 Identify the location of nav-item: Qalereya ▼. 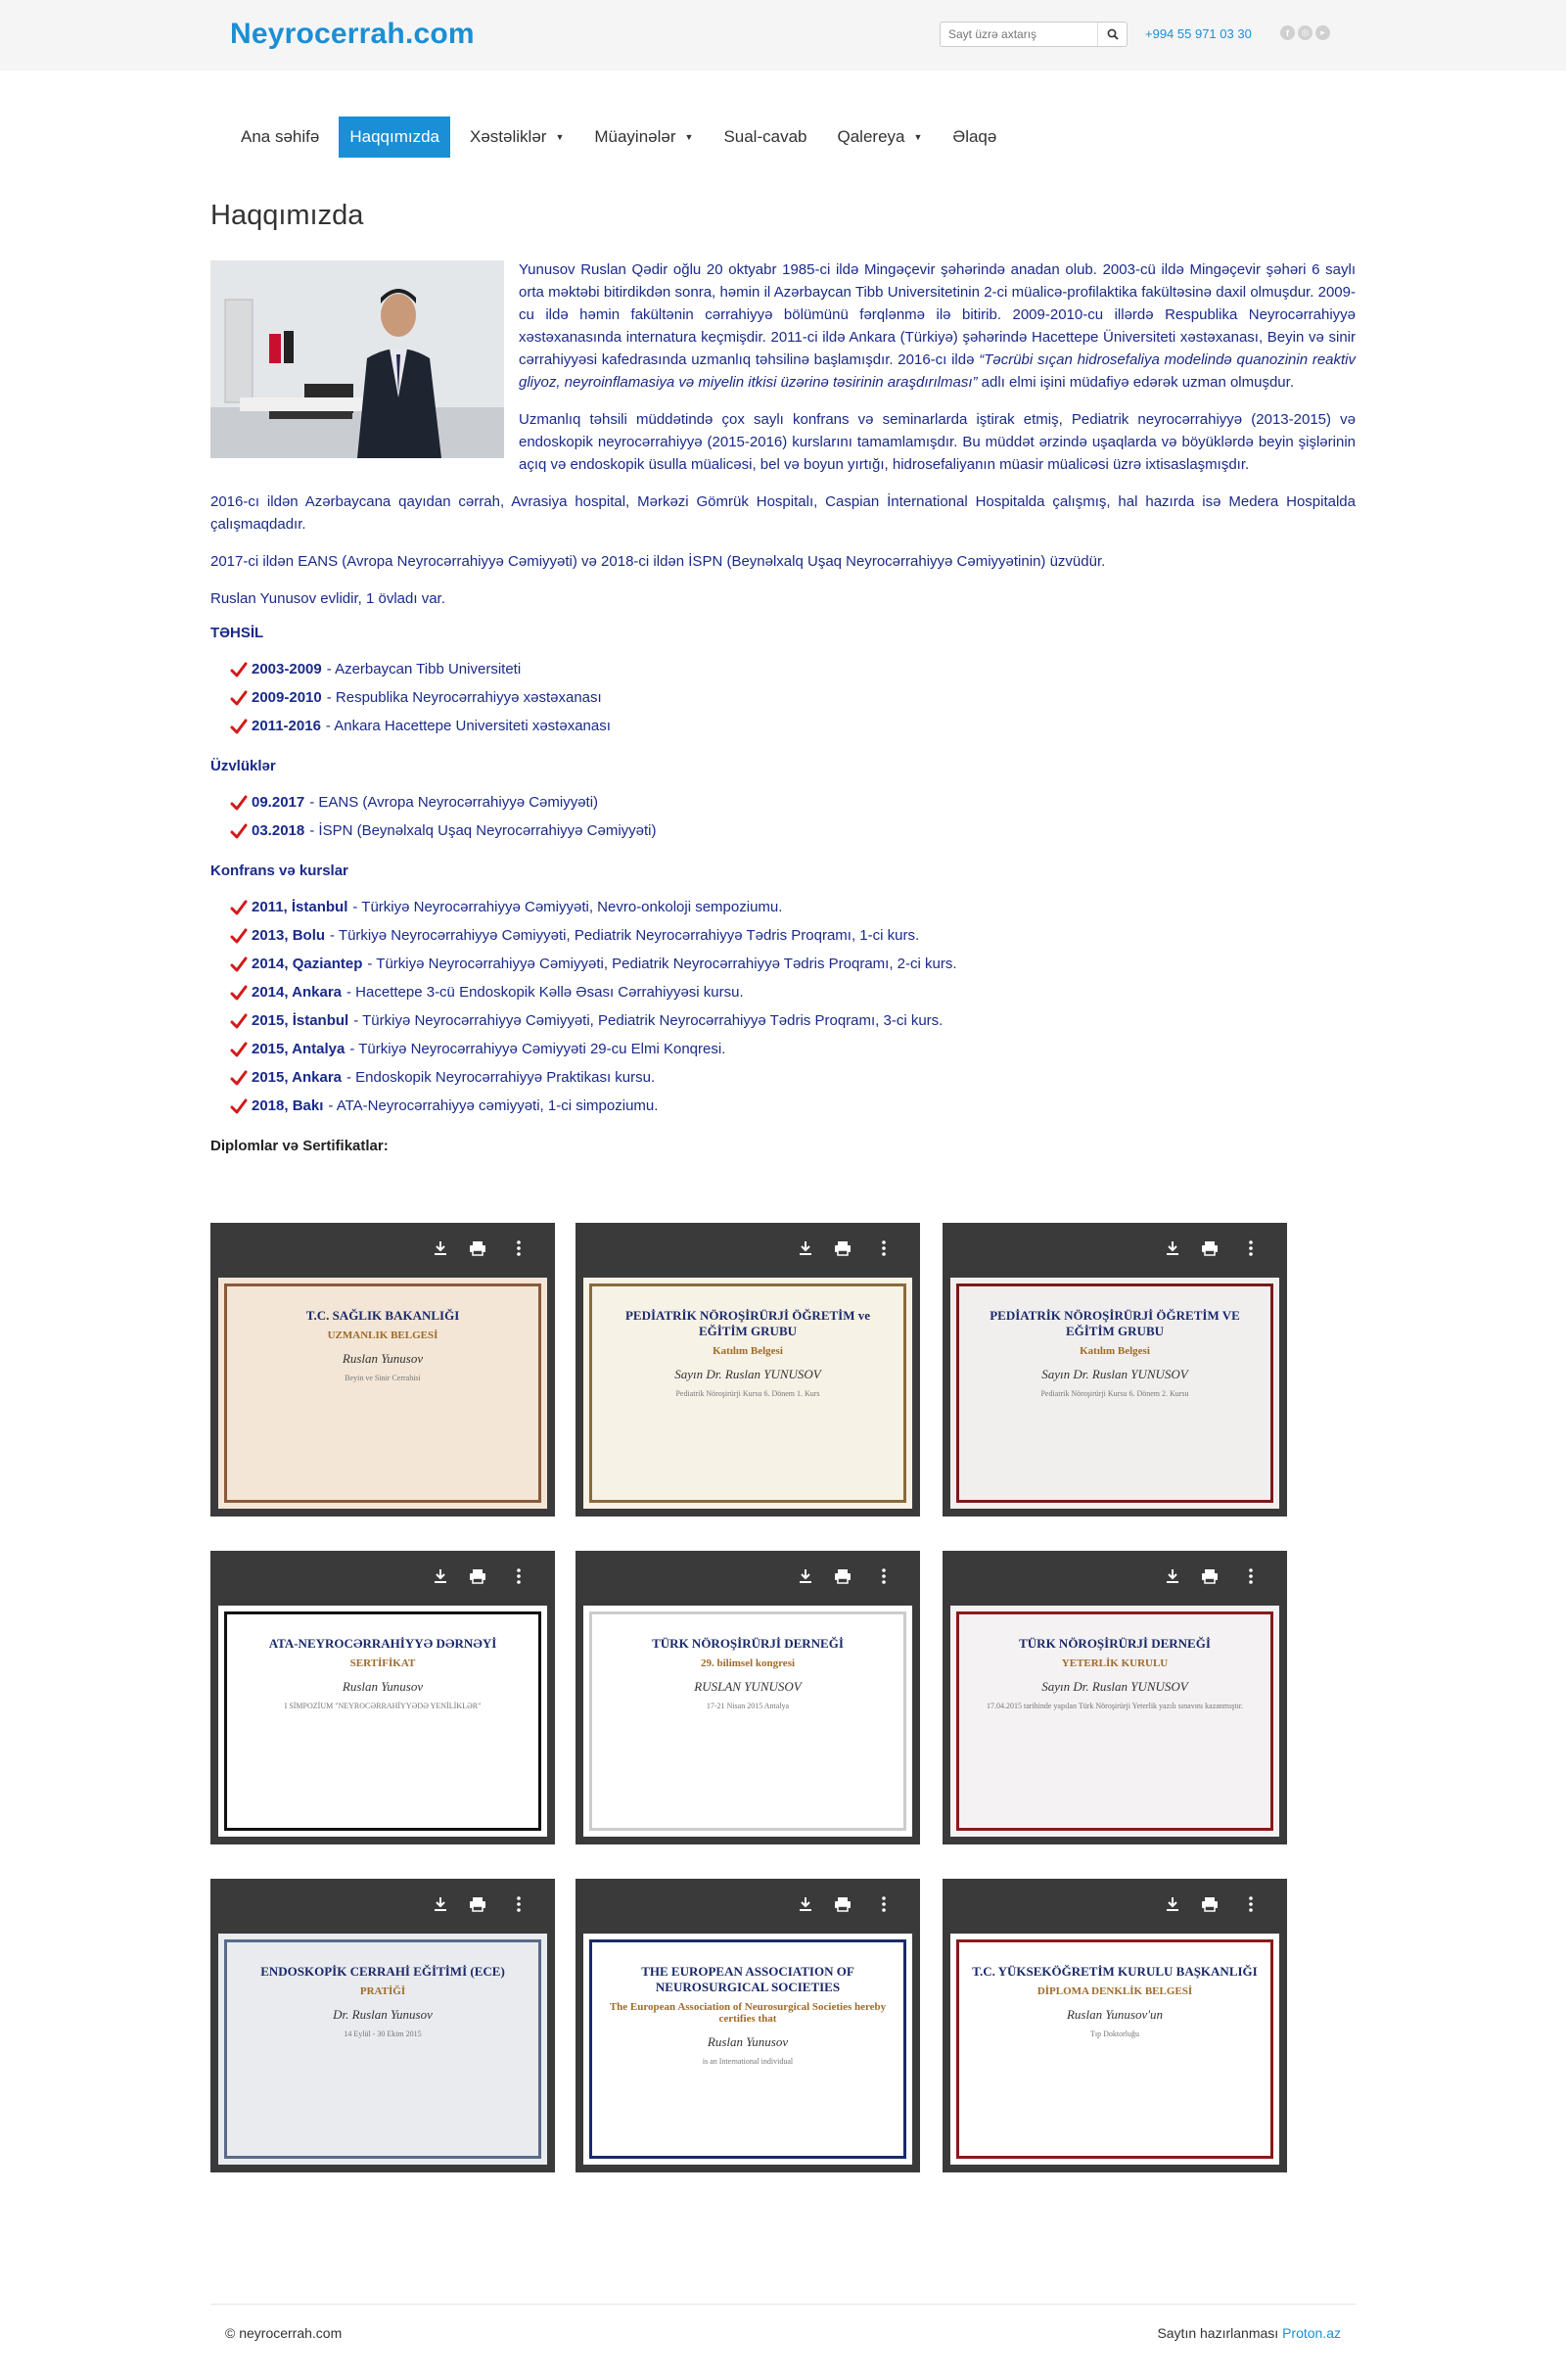
(881, 137).